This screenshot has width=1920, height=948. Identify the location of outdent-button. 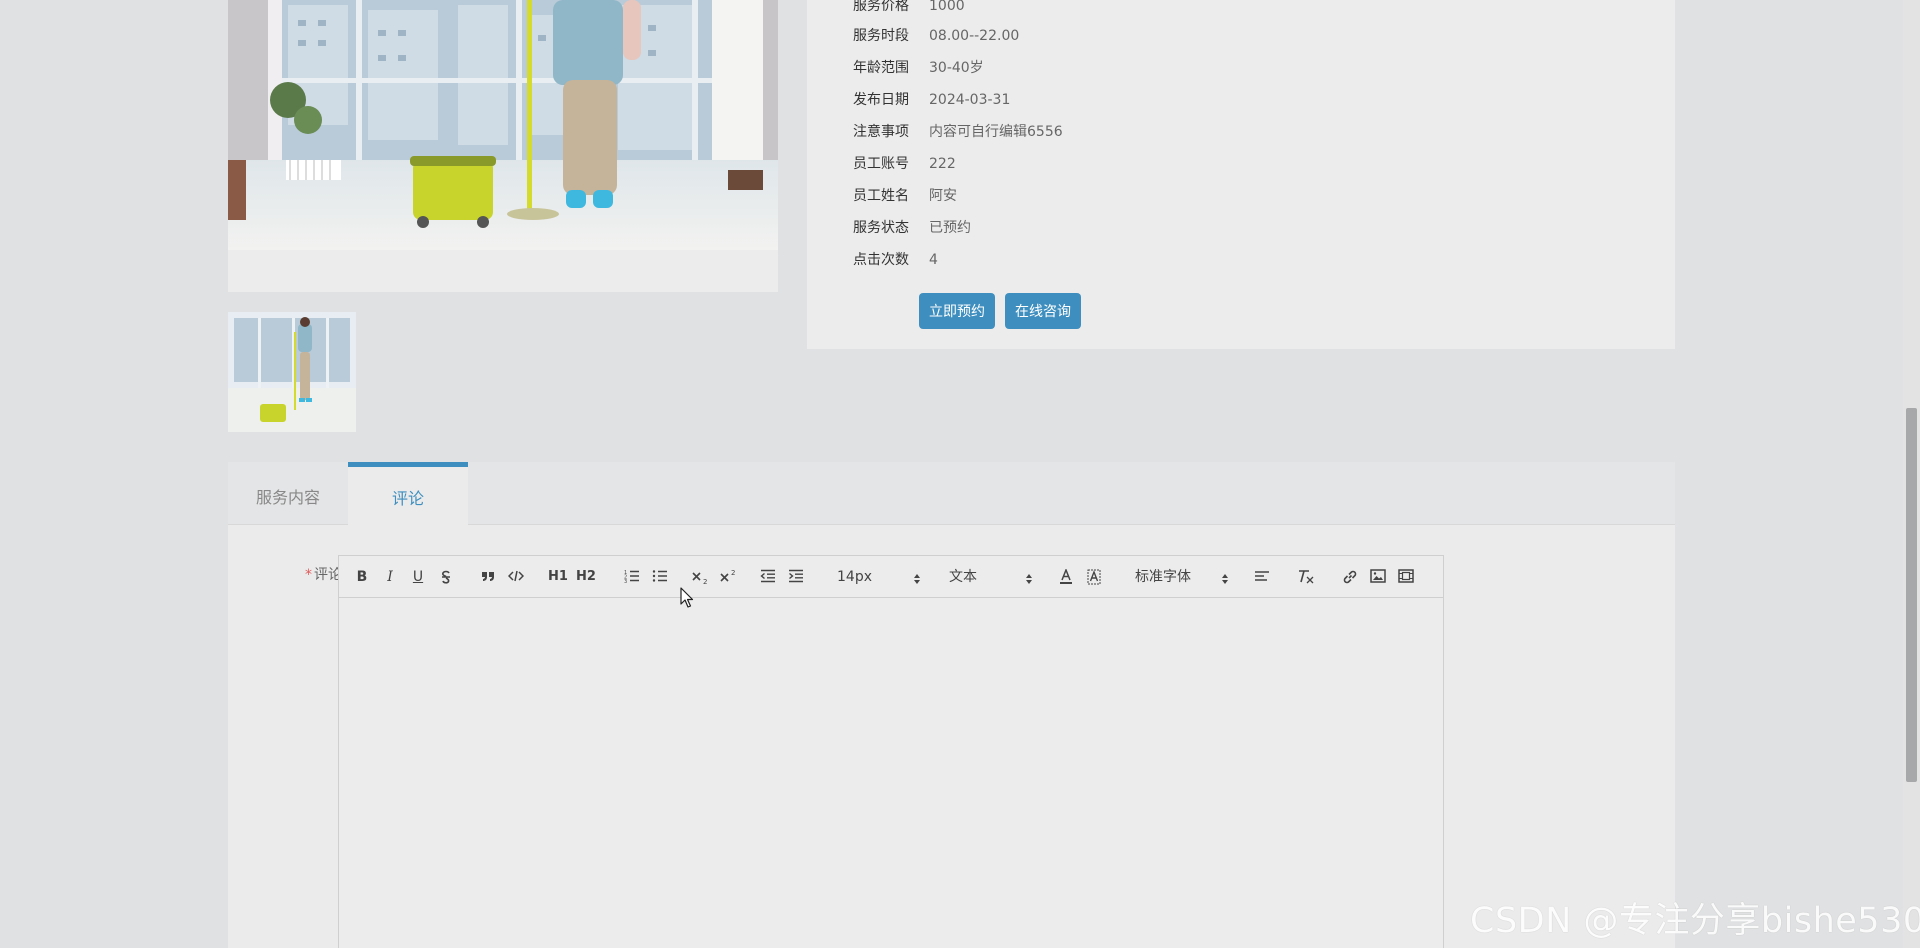
(768, 577).